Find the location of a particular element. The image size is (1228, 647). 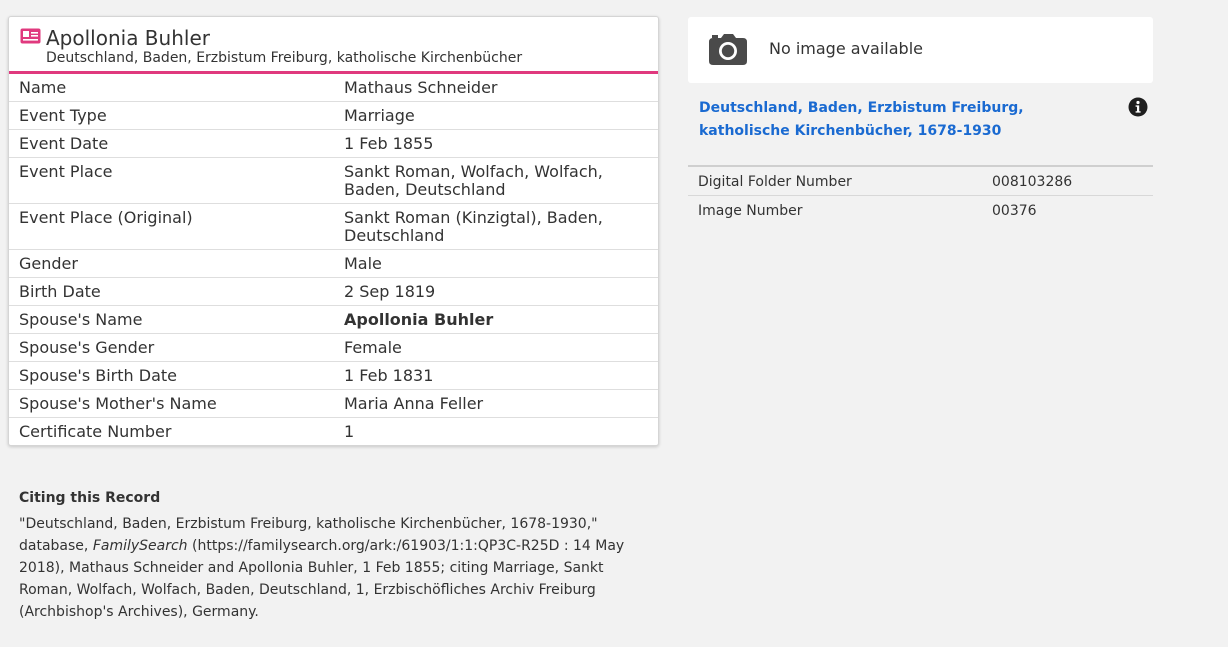

fact-row: Spouse's Mother's Name Maria Anna Feller is located at coordinates (333, 403).